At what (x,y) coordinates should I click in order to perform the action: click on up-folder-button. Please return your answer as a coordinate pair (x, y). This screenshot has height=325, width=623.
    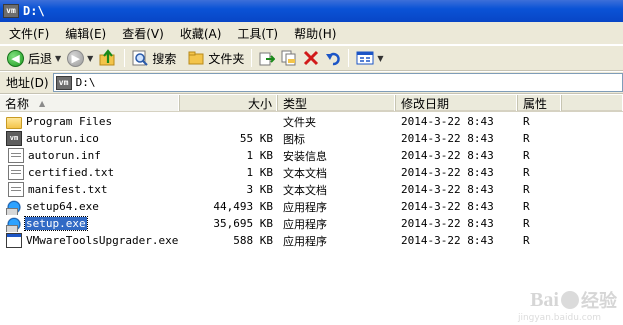
    Looking at the image, I should click on (108, 58).